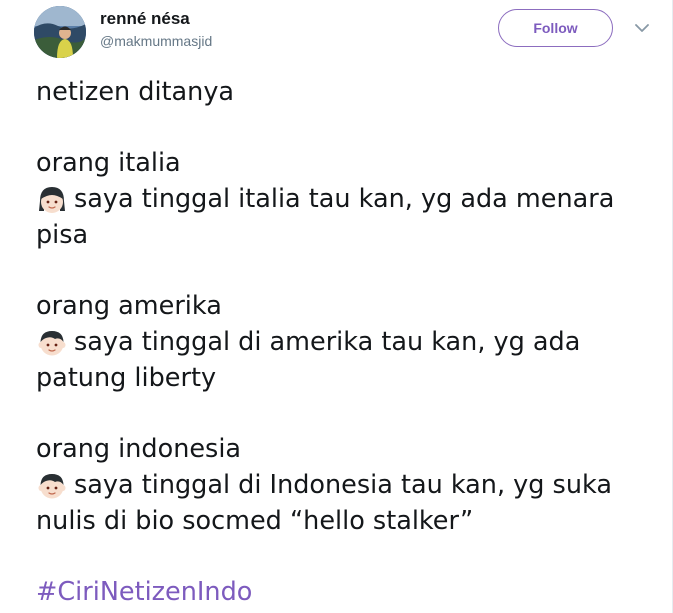 This screenshot has width=673, height=613. What do you see at coordinates (642, 28) in the screenshot?
I see `chevron-down-icon` at bounding box center [642, 28].